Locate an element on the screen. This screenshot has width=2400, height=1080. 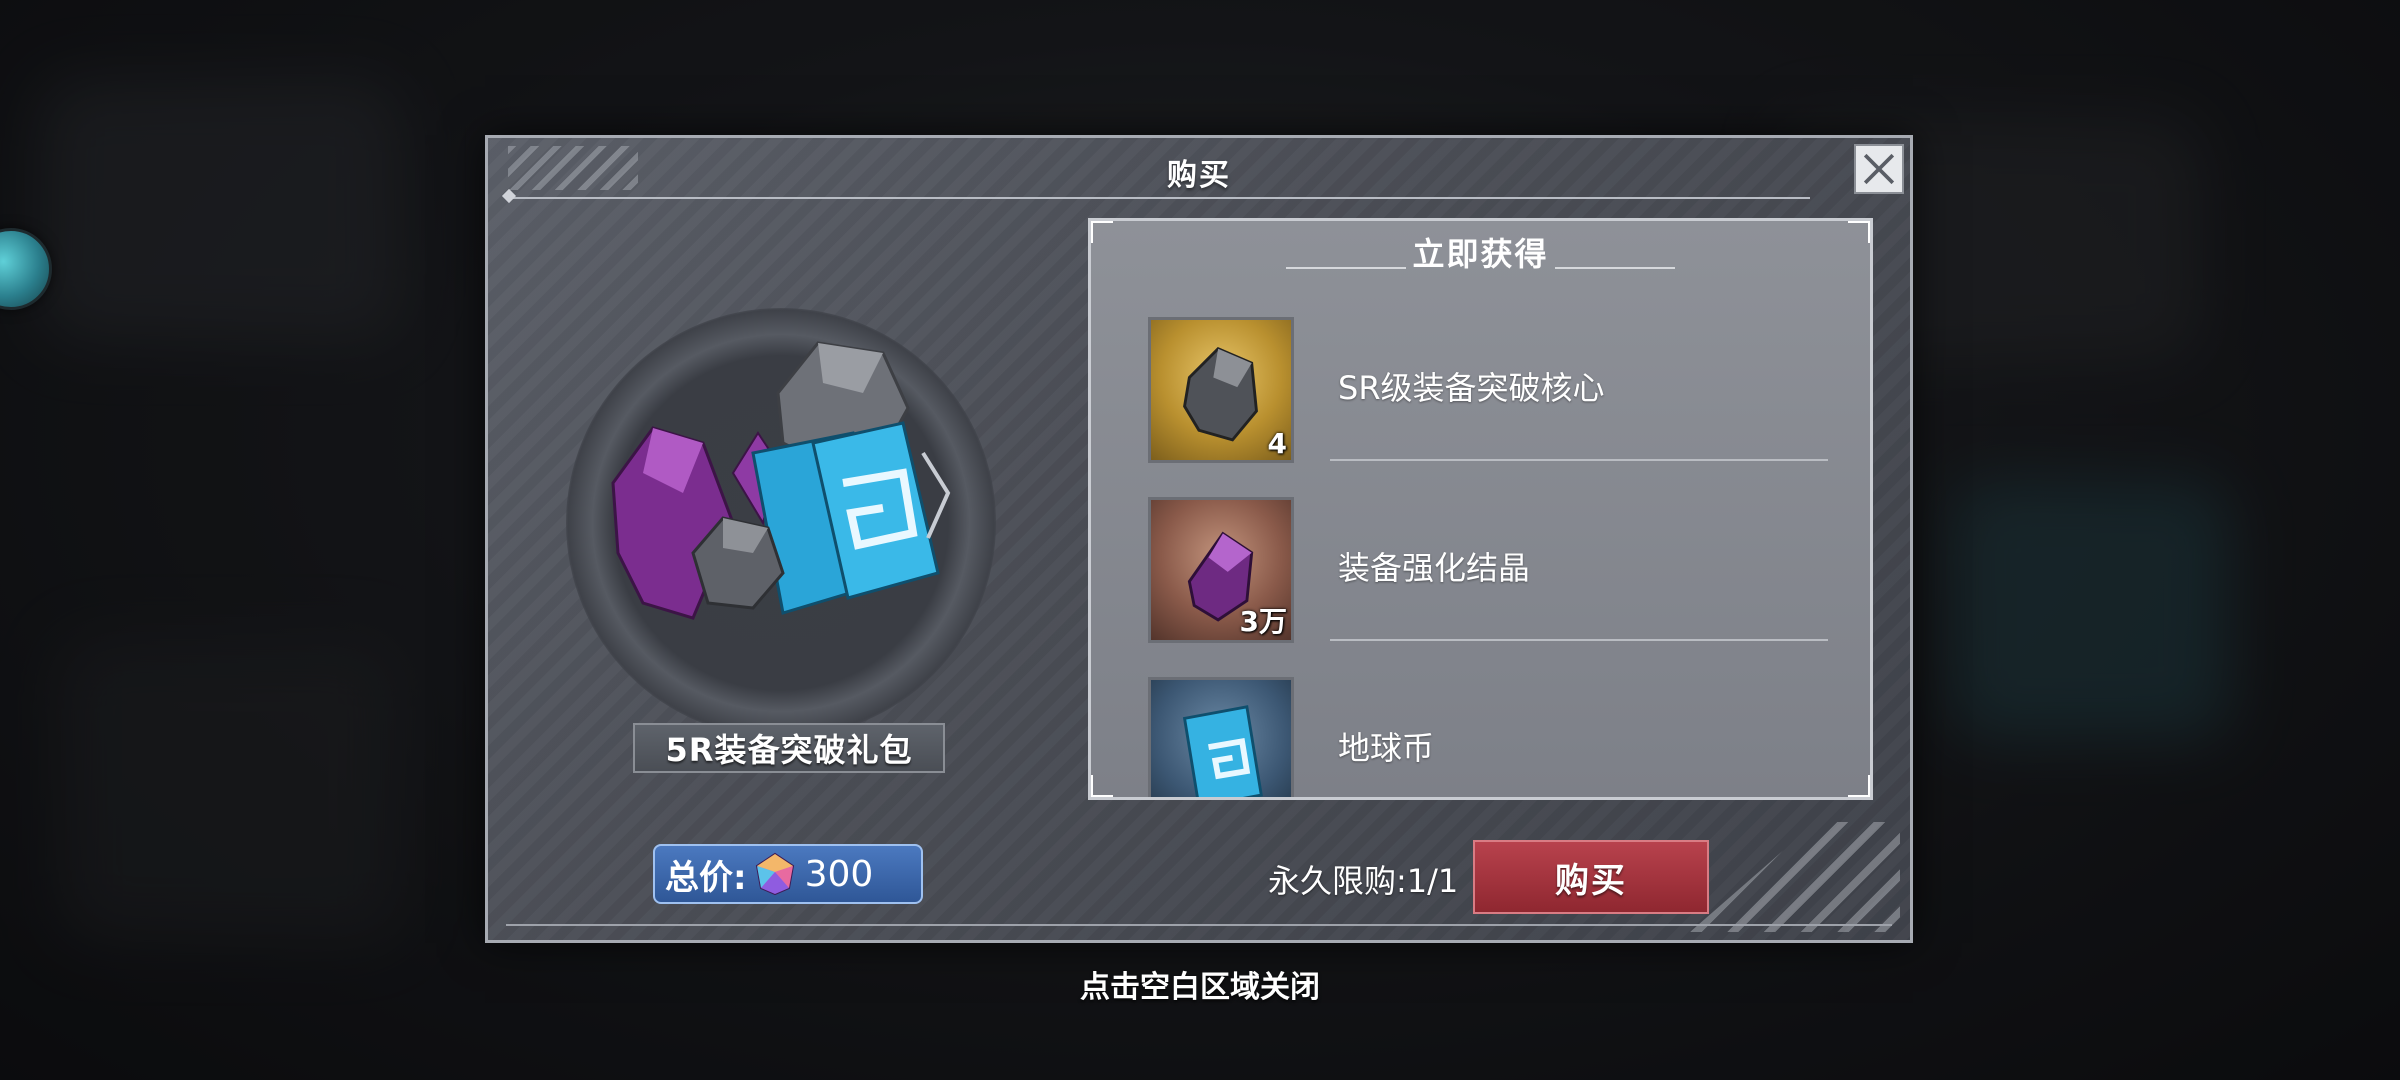
item-quantity: 4 is located at coordinates (1277, 443).